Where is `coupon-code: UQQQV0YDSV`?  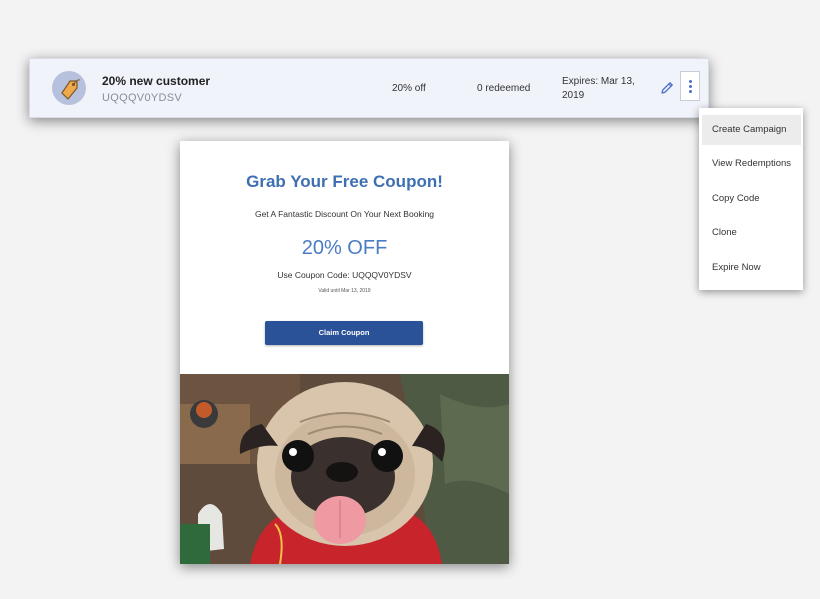
coupon-code: UQQQV0YDSV is located at coordinates (142, 98).